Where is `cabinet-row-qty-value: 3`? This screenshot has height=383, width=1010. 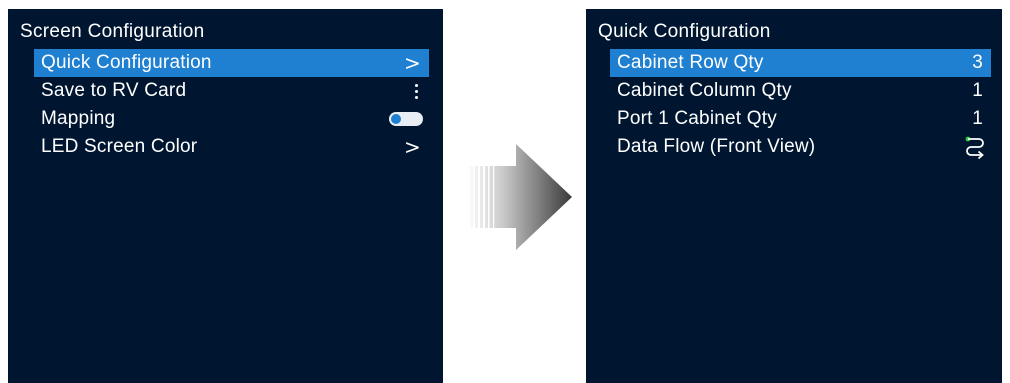 cabinet-row-qty-value: 3 is located at coordinates (977, 62).